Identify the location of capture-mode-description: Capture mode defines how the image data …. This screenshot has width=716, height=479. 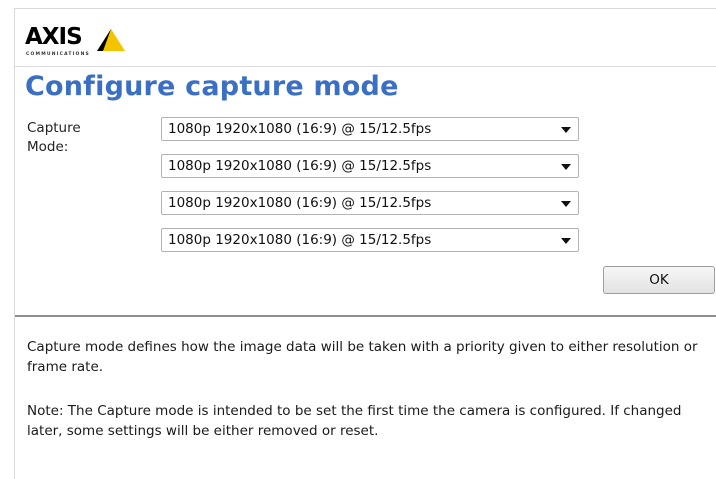
(362, 357).